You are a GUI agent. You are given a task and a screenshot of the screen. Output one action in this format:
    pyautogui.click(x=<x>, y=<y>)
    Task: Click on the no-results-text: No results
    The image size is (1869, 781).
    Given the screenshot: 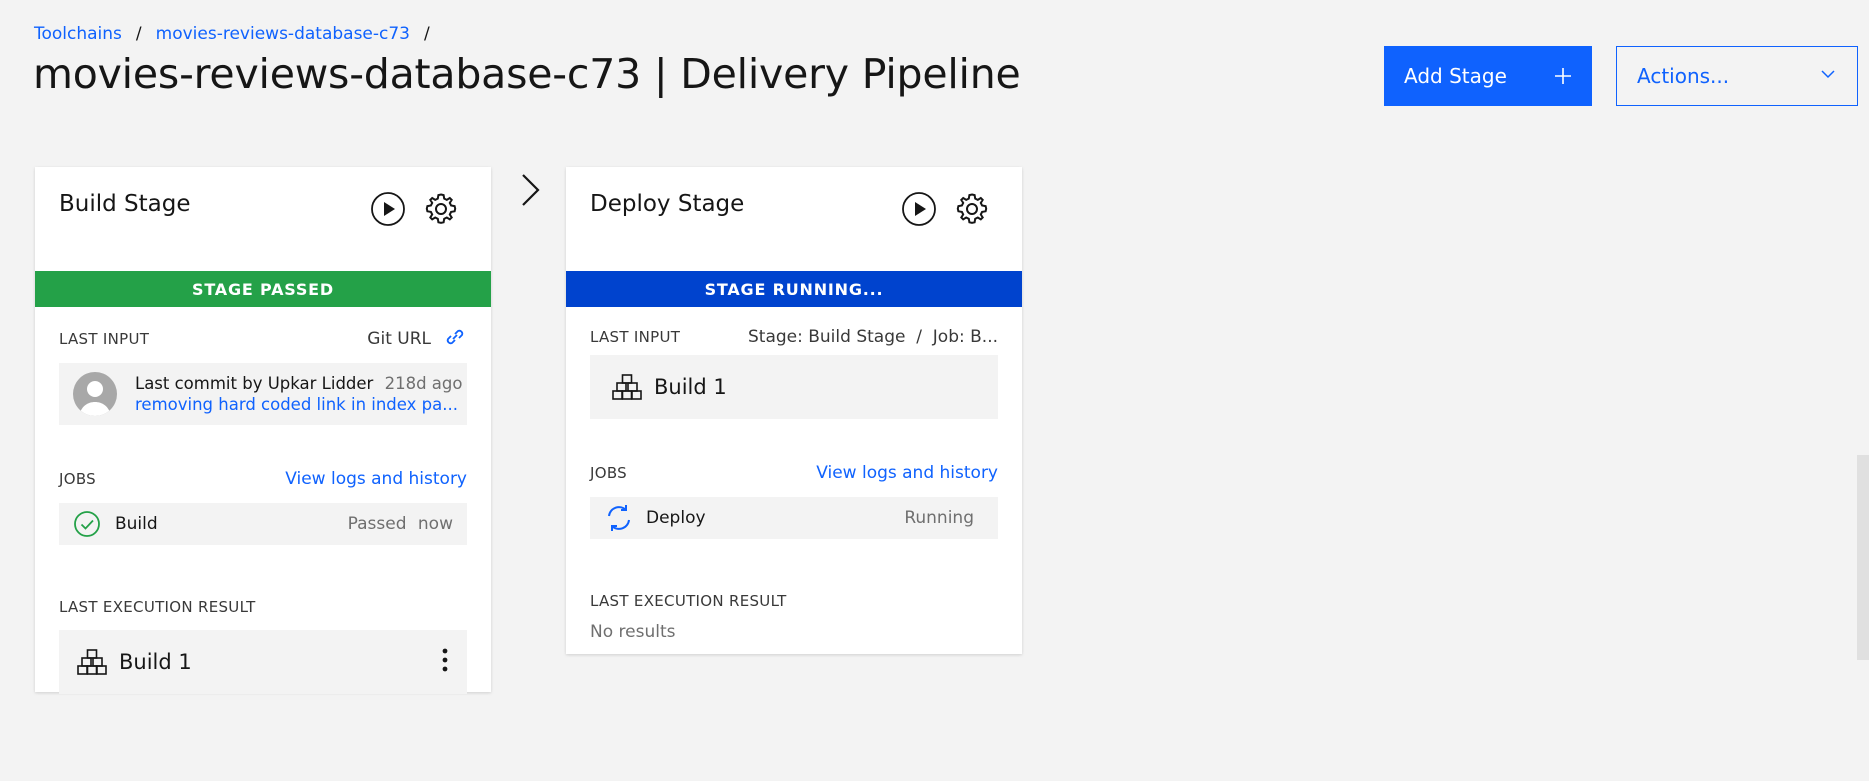 What is the action you would take?
    pyautogui.click(x=633, y=632)
    